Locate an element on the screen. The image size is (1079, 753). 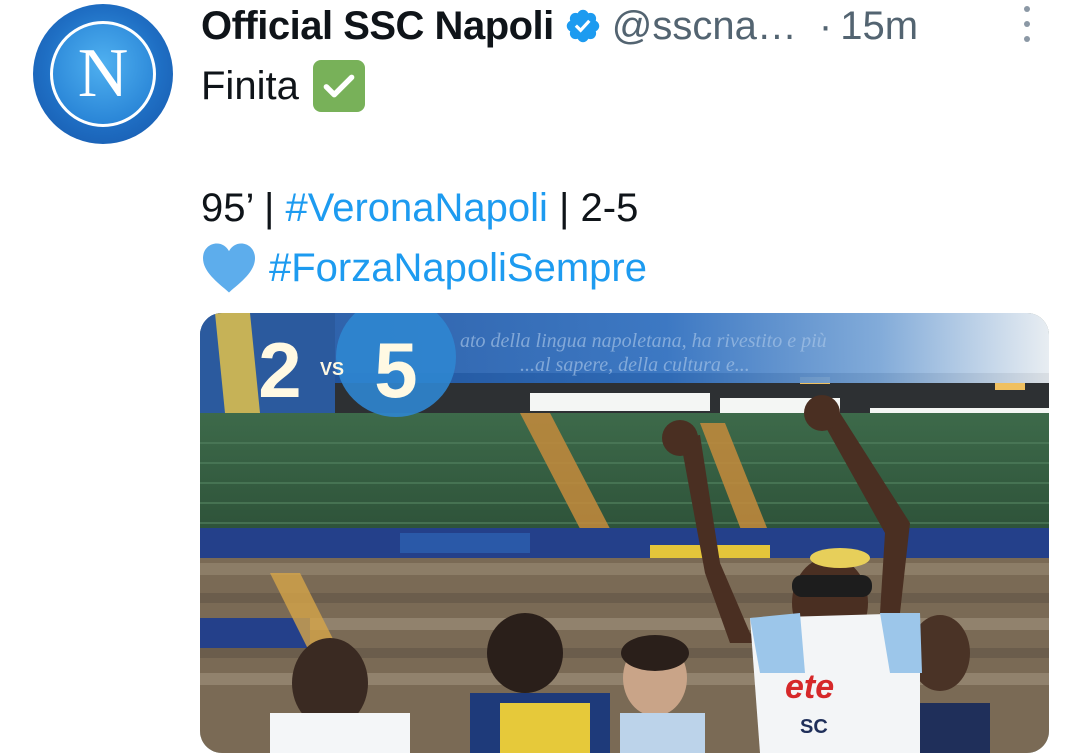
check-mark-icon is located at coordinates (338, 86).